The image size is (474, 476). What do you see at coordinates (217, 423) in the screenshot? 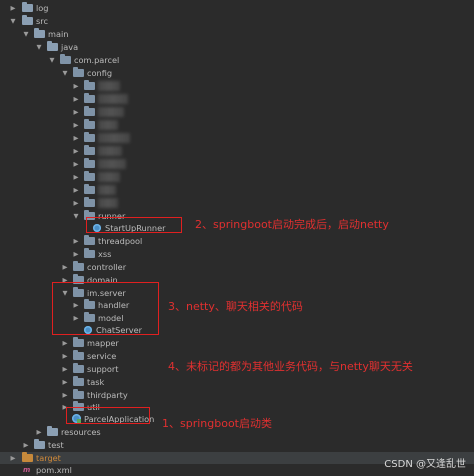
I see `annotation-1: 1、springboot启动类` at bounding box center [217, 423].